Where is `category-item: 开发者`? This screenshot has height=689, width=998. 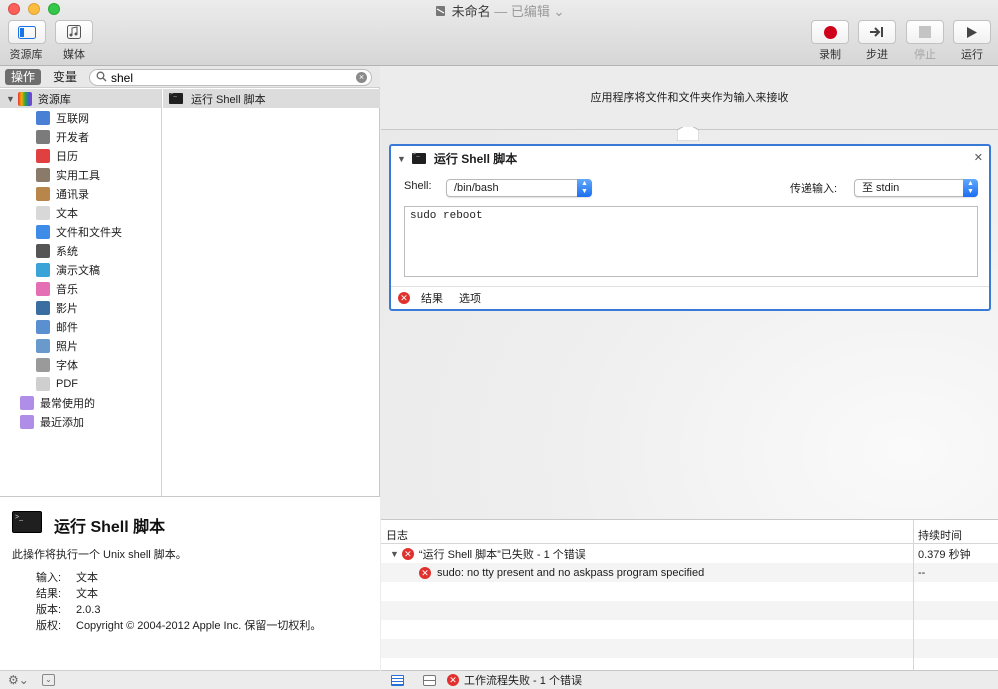 category-item: 开发者 is located at coordinates (62, 136).